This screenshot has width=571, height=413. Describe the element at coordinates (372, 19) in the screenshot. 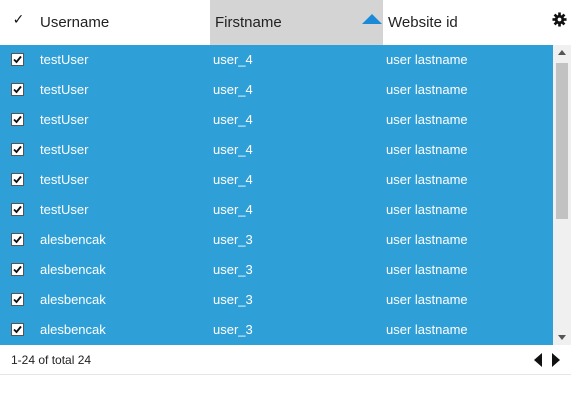

I see `sort-ascending-icon` at that location.